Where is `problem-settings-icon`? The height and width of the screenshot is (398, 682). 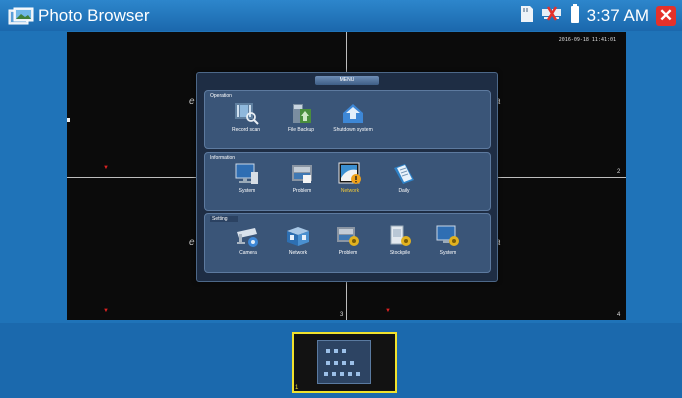
problem-settings-icon is located at coordinates (348, 236).